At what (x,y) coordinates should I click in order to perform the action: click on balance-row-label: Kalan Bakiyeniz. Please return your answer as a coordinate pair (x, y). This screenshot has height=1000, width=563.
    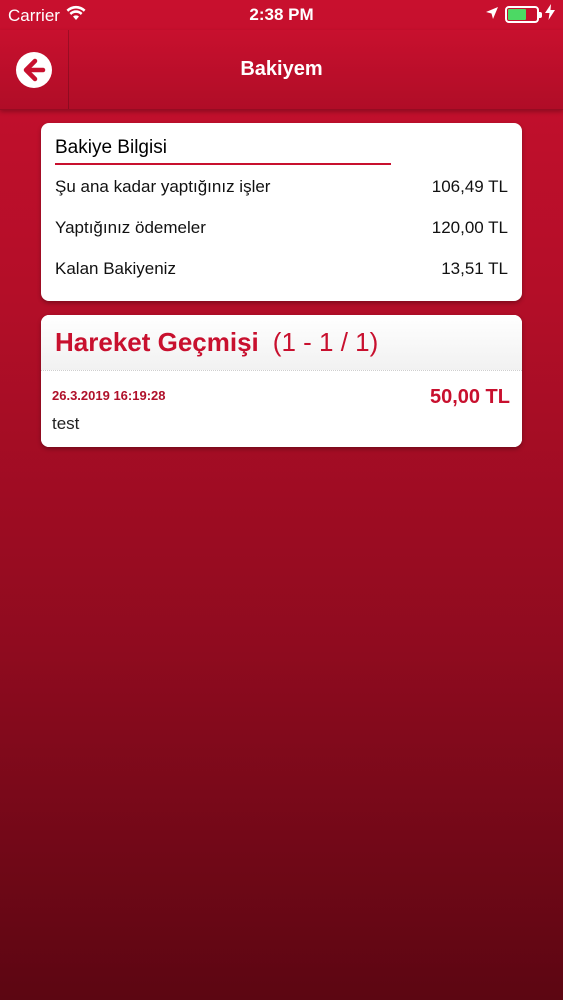
    Looking at the image, I should click on (115, 268).